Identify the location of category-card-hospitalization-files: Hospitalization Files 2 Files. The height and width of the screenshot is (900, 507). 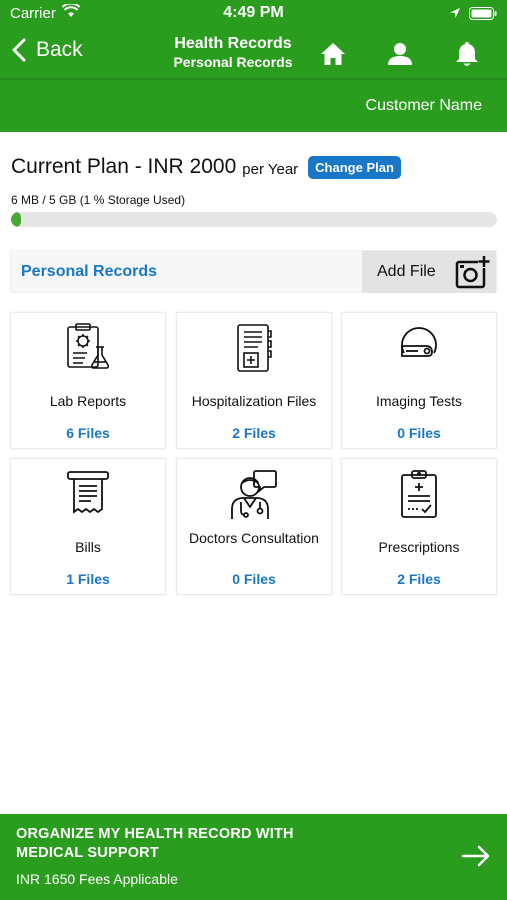
(254, 380).